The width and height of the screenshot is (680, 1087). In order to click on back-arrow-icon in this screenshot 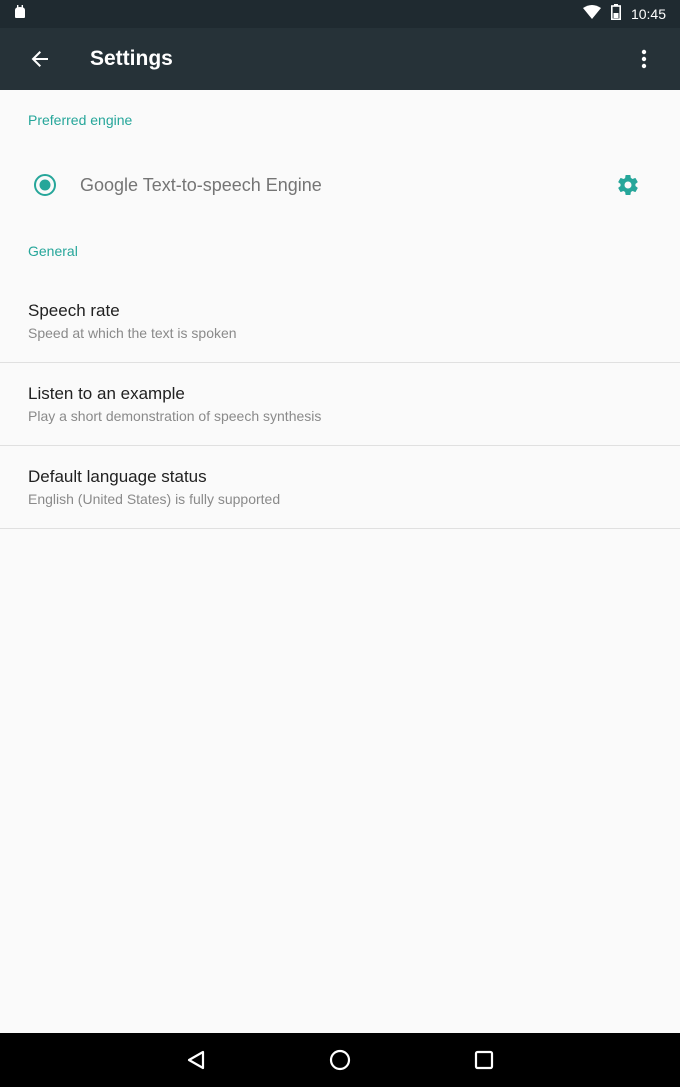, I will do `click(39, 59)`.